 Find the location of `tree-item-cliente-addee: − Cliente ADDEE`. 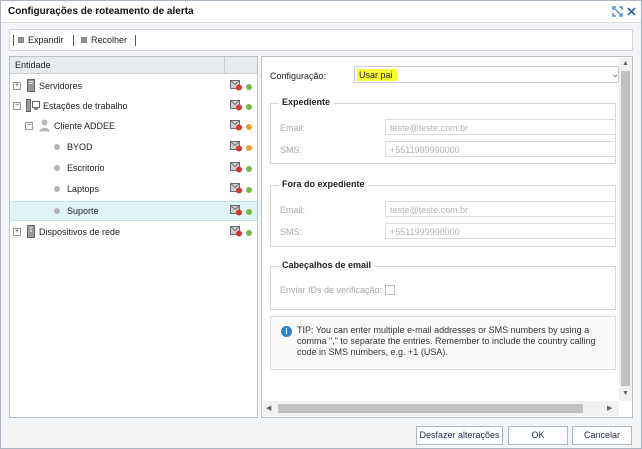

tree-item-cliente-addee: − Cliente ADDEE is located at coordinates (133, 126).